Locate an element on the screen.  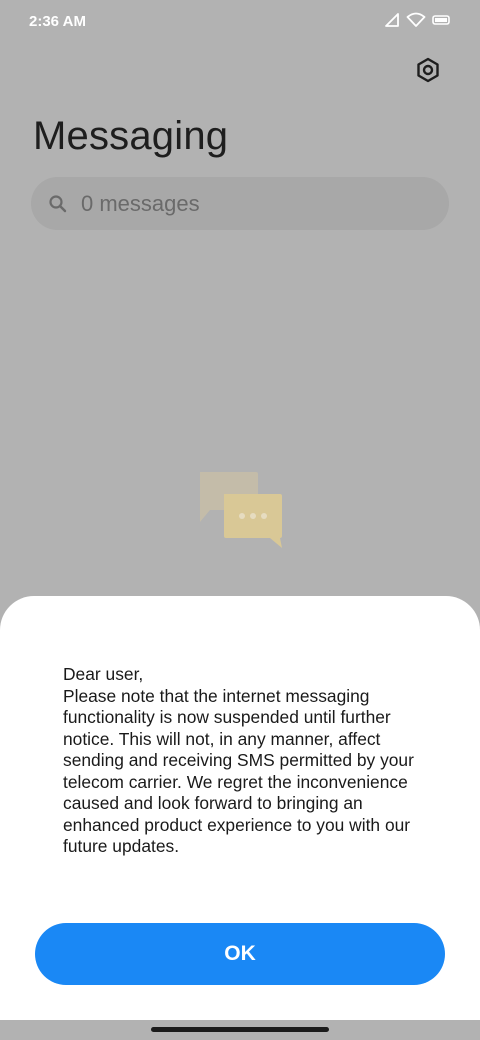
gear-icon is located at coordinates (428, 72).